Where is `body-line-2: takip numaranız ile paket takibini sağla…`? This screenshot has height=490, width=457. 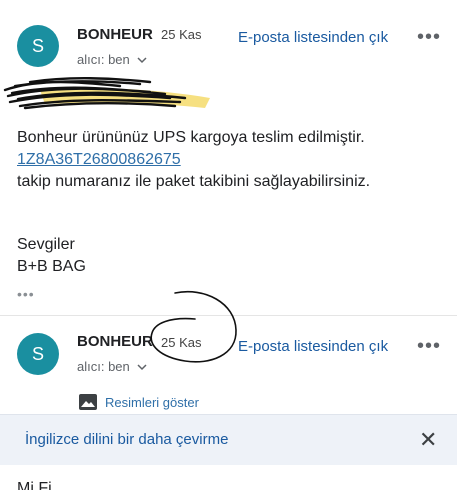
body-line-2: takip numaranız ile paket takibini sağla… is located at coordinates (194, 181).